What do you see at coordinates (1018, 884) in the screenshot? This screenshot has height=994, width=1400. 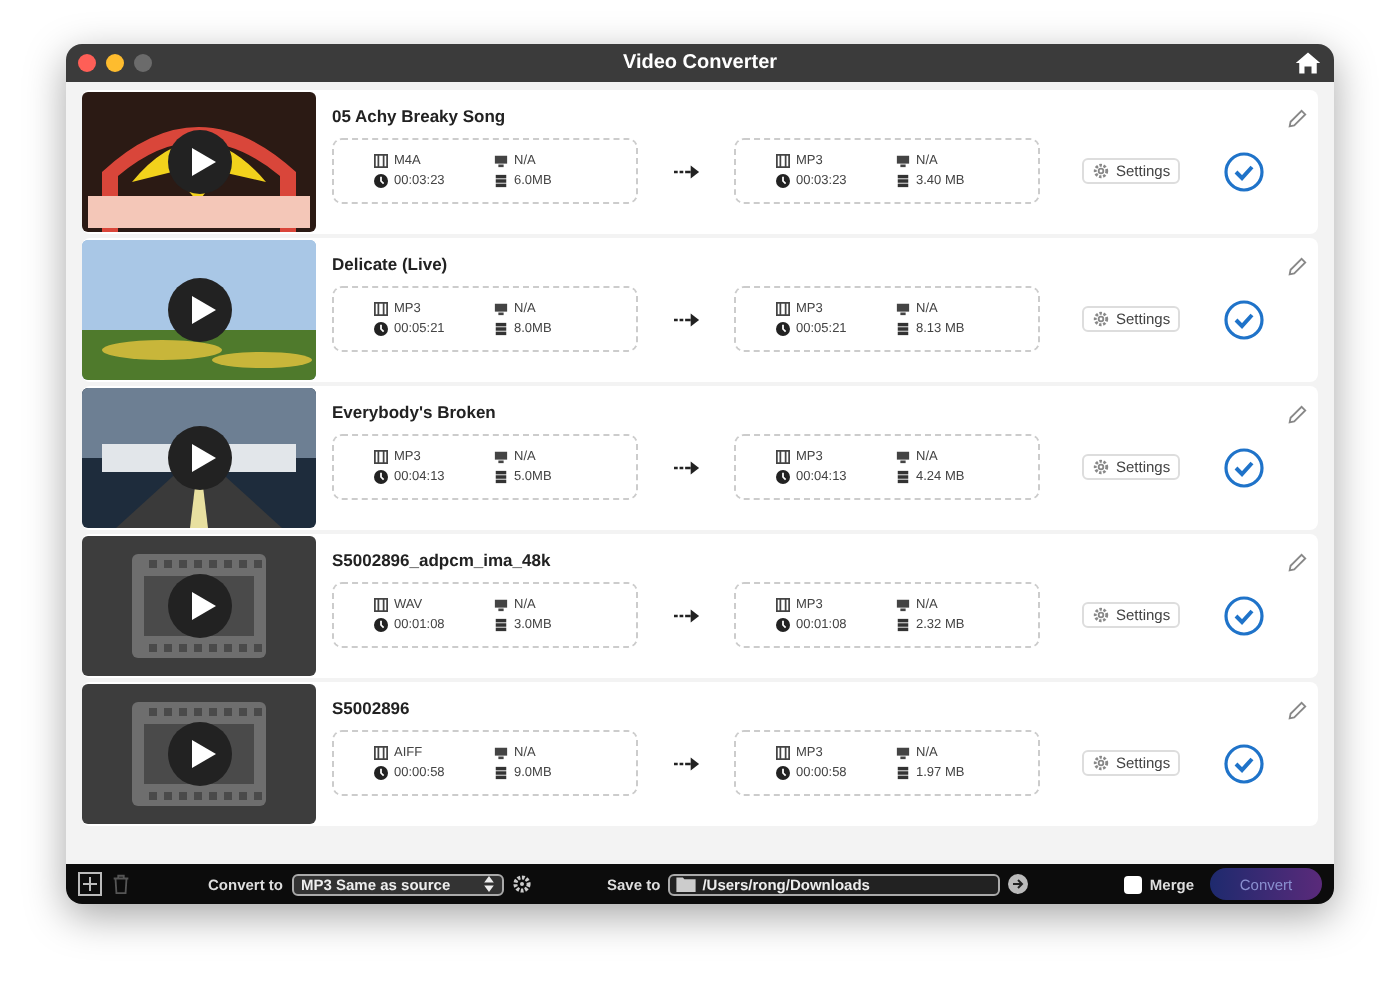 I see `go-arrow-icon` at bounding box center [1018, 884].